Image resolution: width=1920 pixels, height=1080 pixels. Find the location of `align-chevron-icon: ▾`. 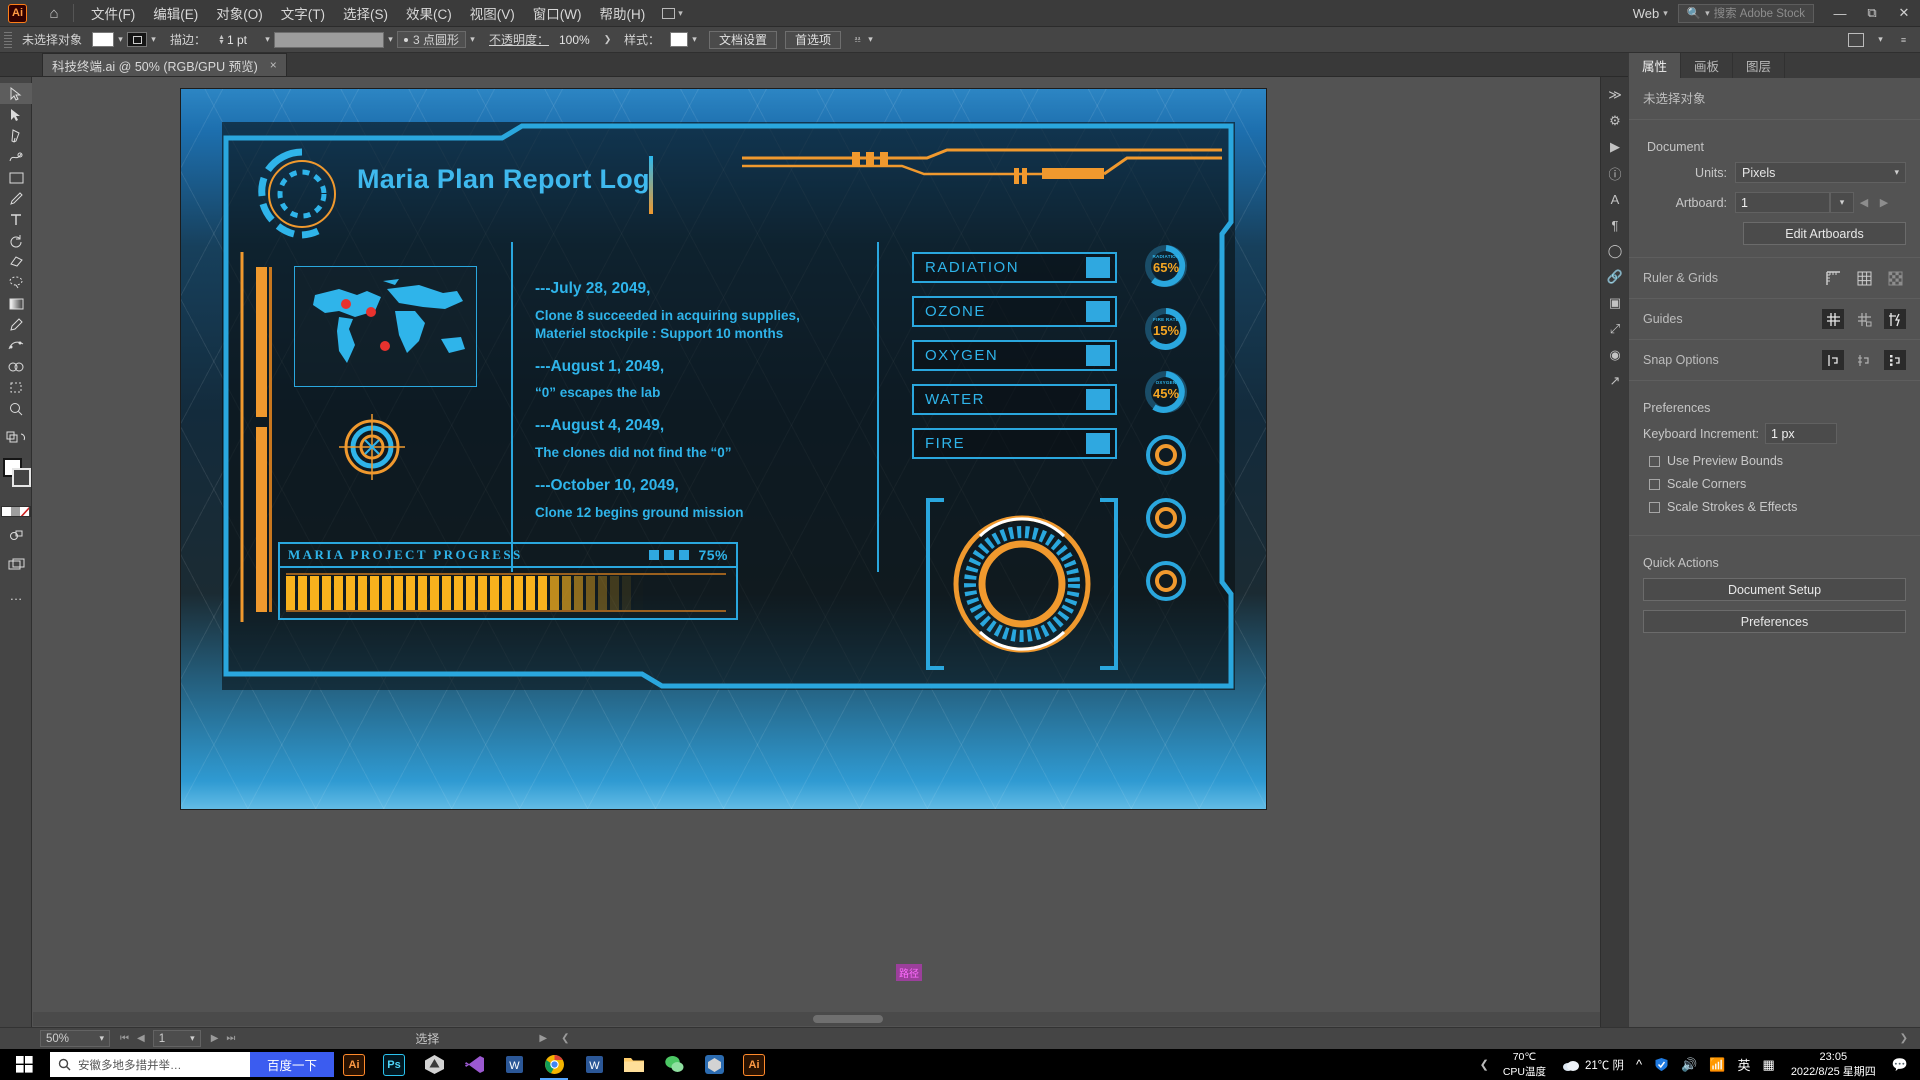

align-chevron-icon: ▾ is located at coordinates (1880, 39).